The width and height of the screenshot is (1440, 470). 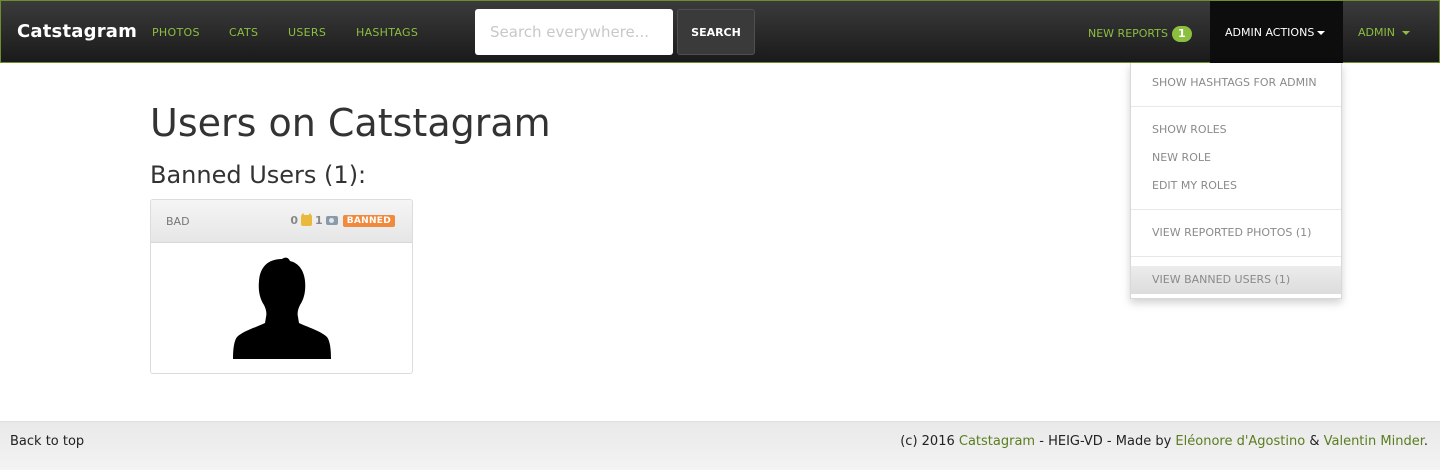 I want to click on user-menu-label: ADMIN, so click(x=1376, y=32).